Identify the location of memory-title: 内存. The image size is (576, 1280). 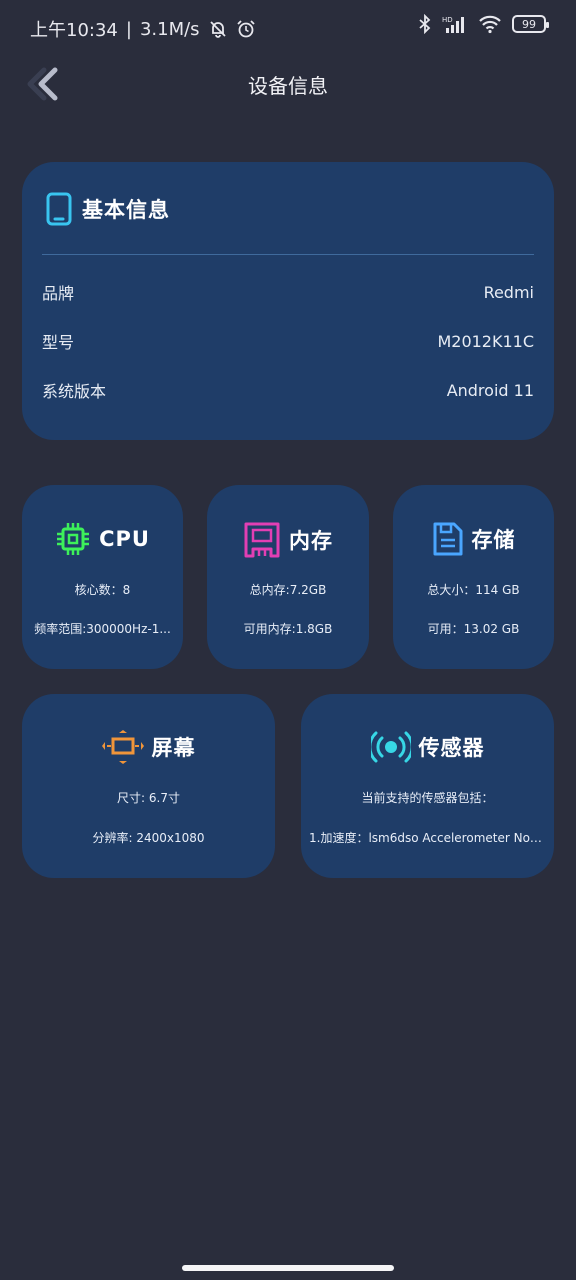
(311, 541).